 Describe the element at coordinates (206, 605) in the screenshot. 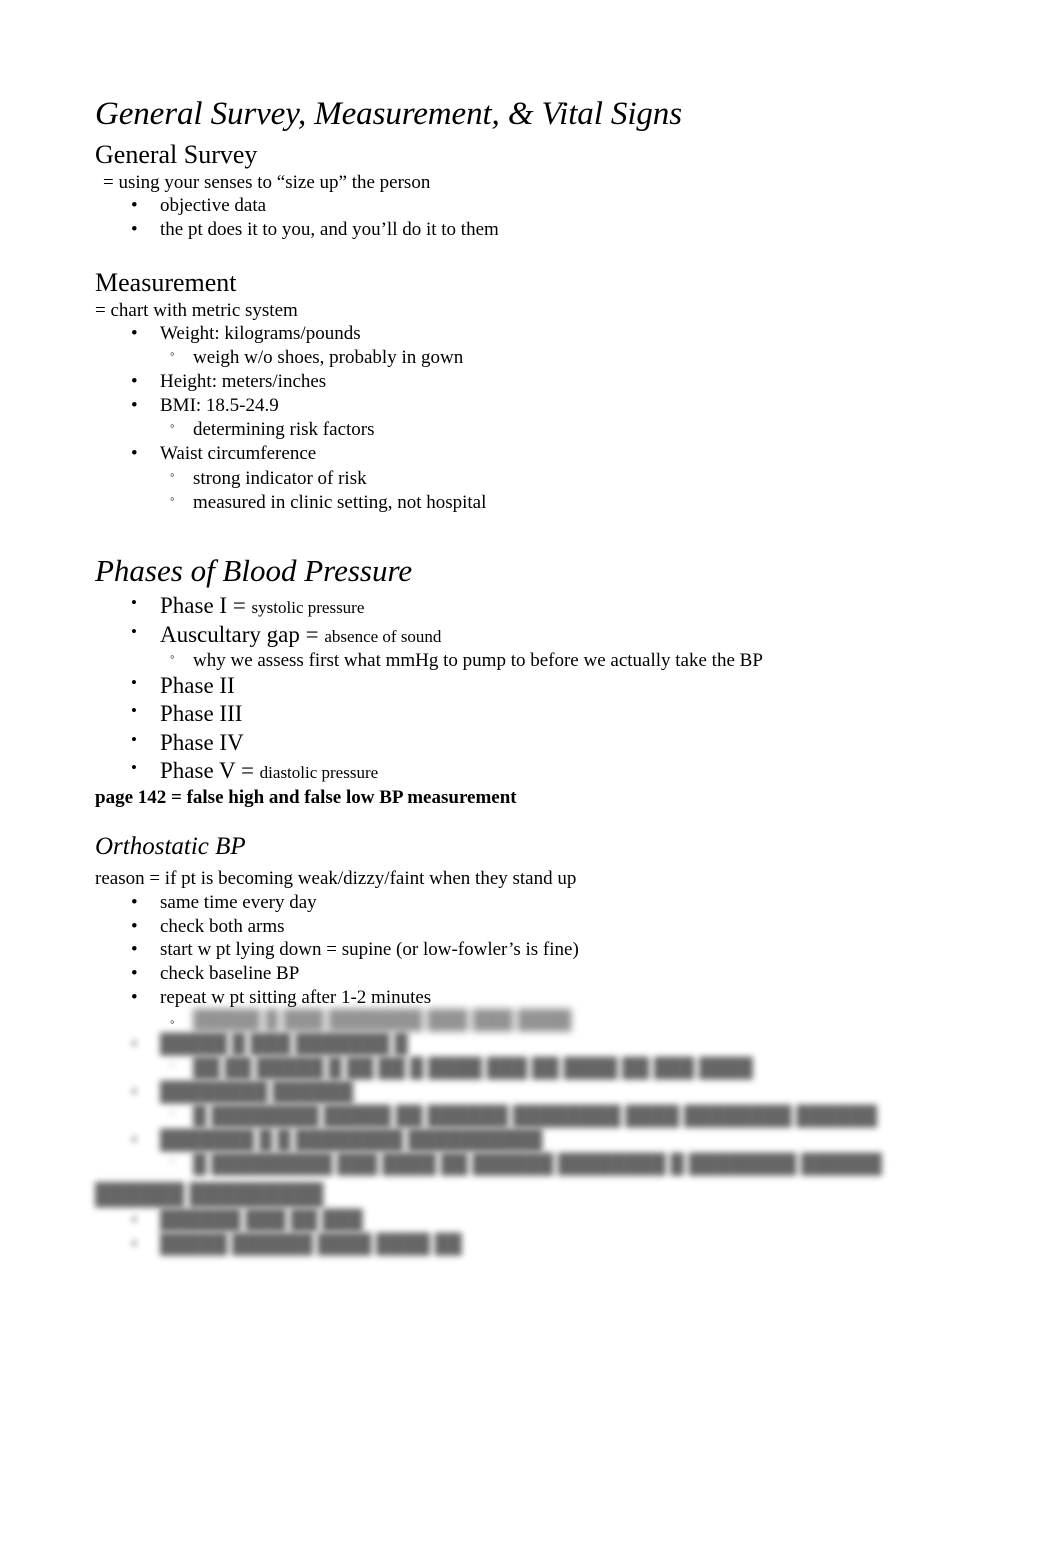

I see `phase-label: Phase I =` at that location.